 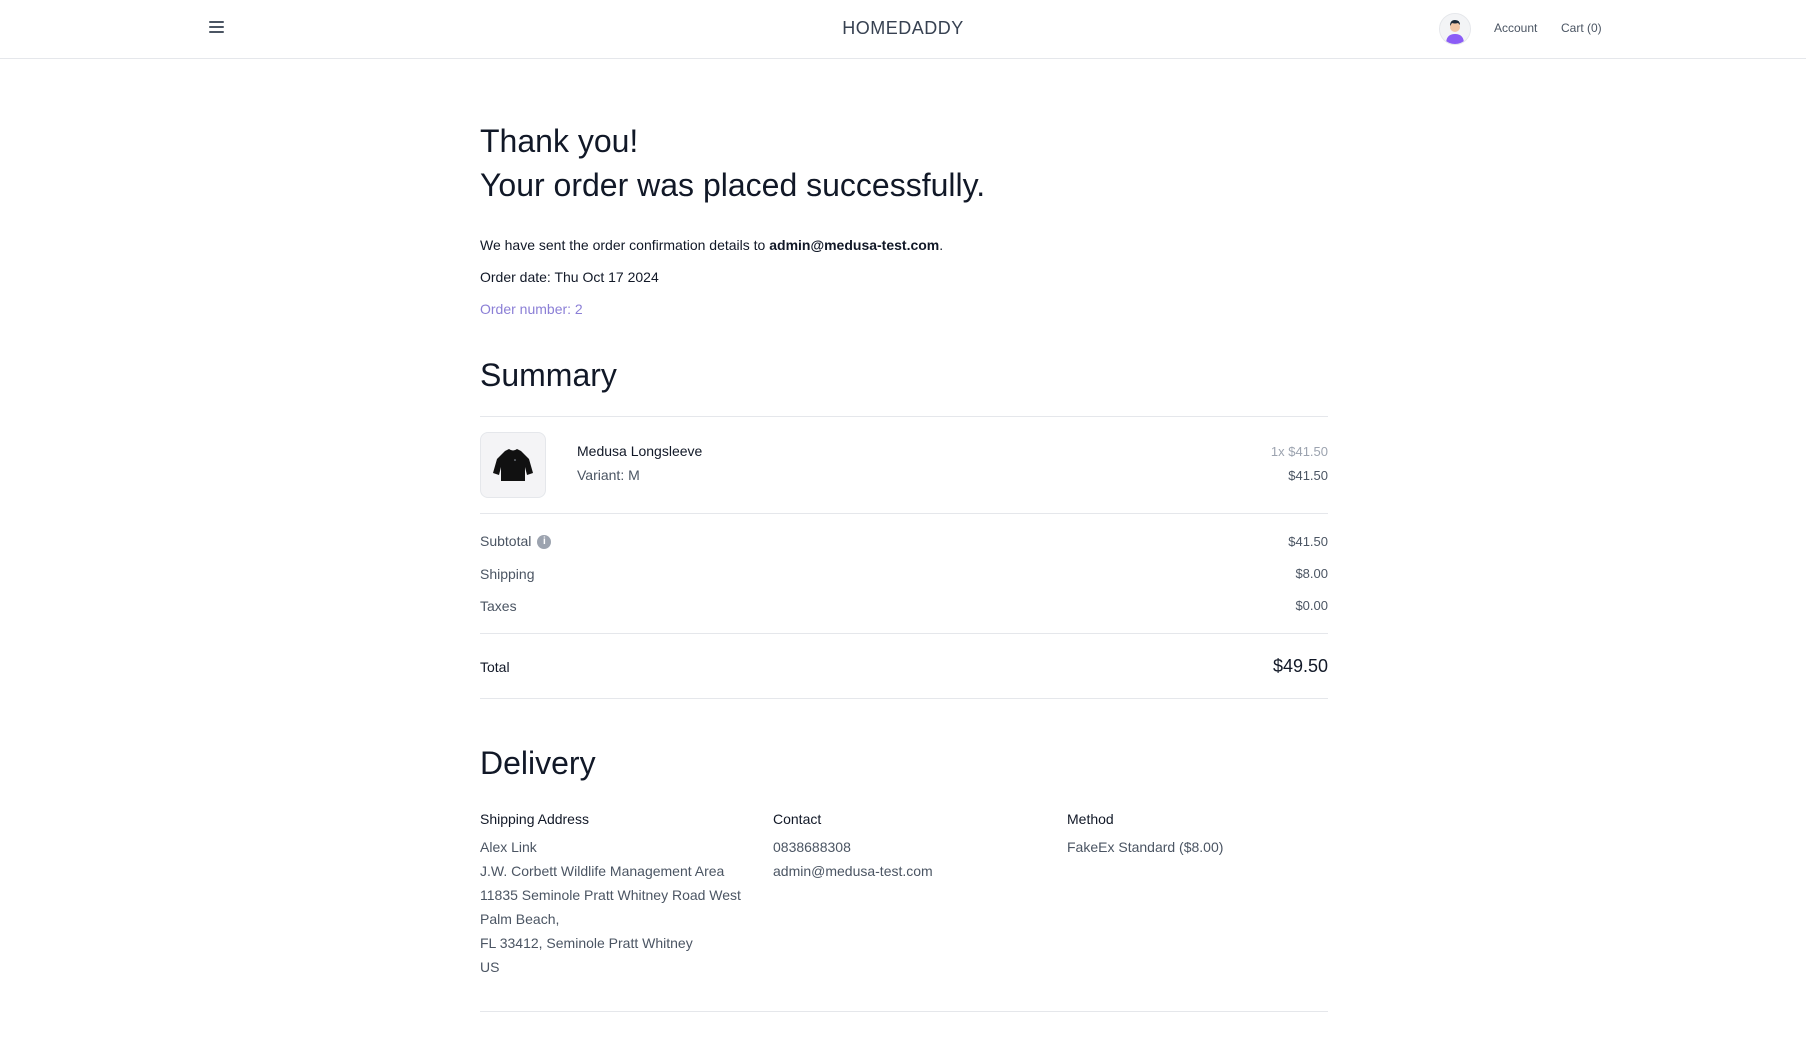 I want to click on total-value: $49.50, so click(x=1300, y=666).